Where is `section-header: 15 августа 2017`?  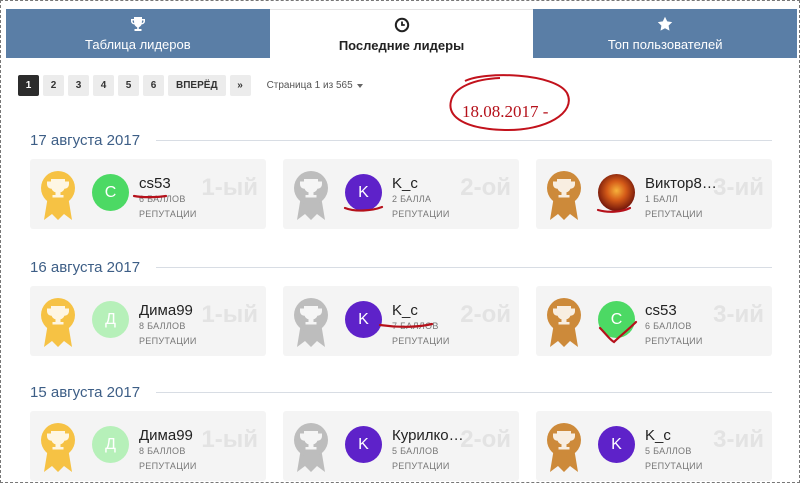
section-header: 15 августа 2017 is located at coordinates (401, 392).